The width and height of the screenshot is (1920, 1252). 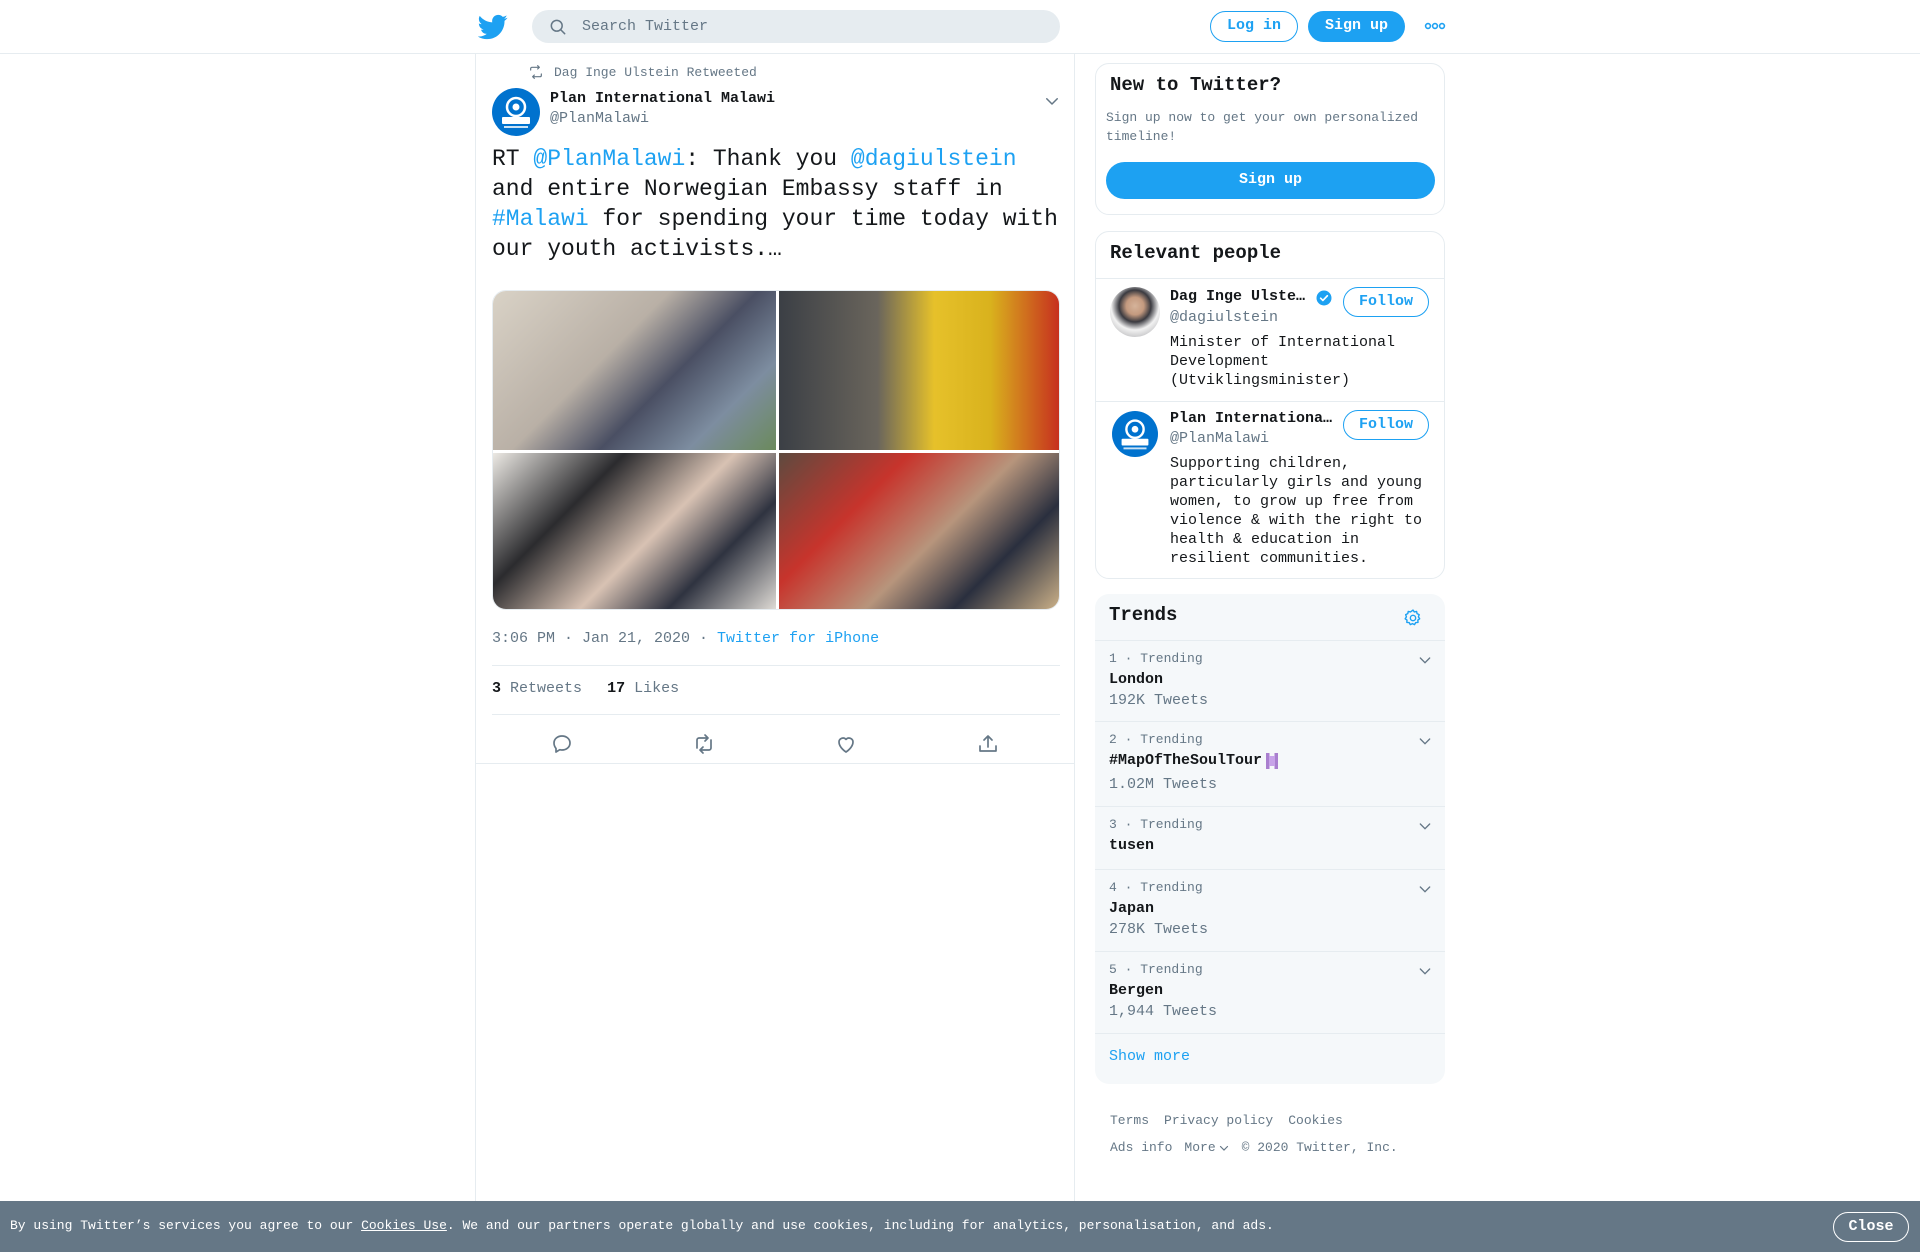 I want to click on gear-icon, so click(x=1413, y=618).